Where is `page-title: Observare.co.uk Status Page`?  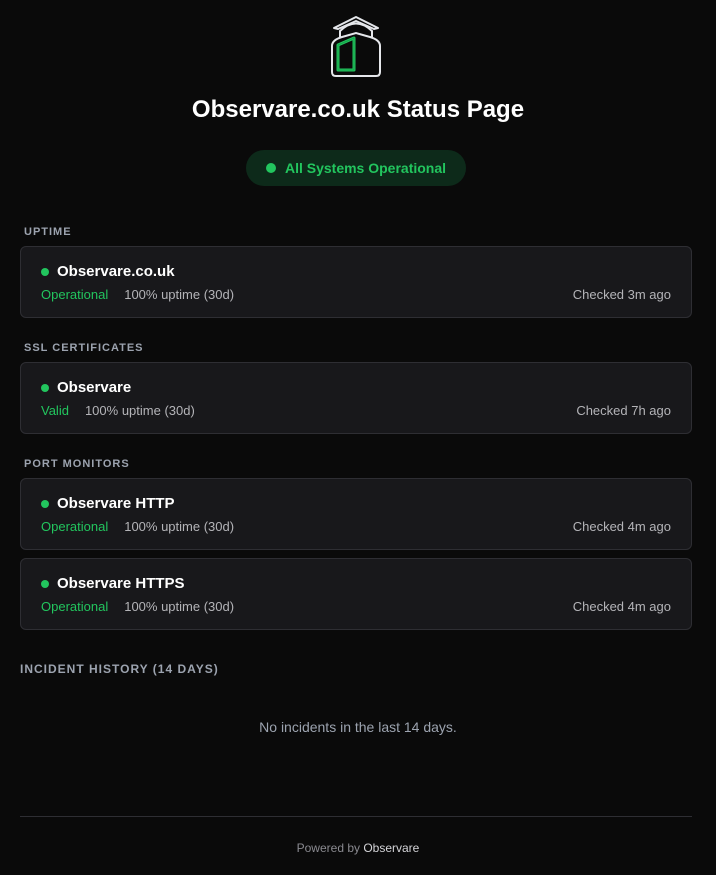 page-title: Observare.co.uk Status Page is located at coordinates (358, 109).